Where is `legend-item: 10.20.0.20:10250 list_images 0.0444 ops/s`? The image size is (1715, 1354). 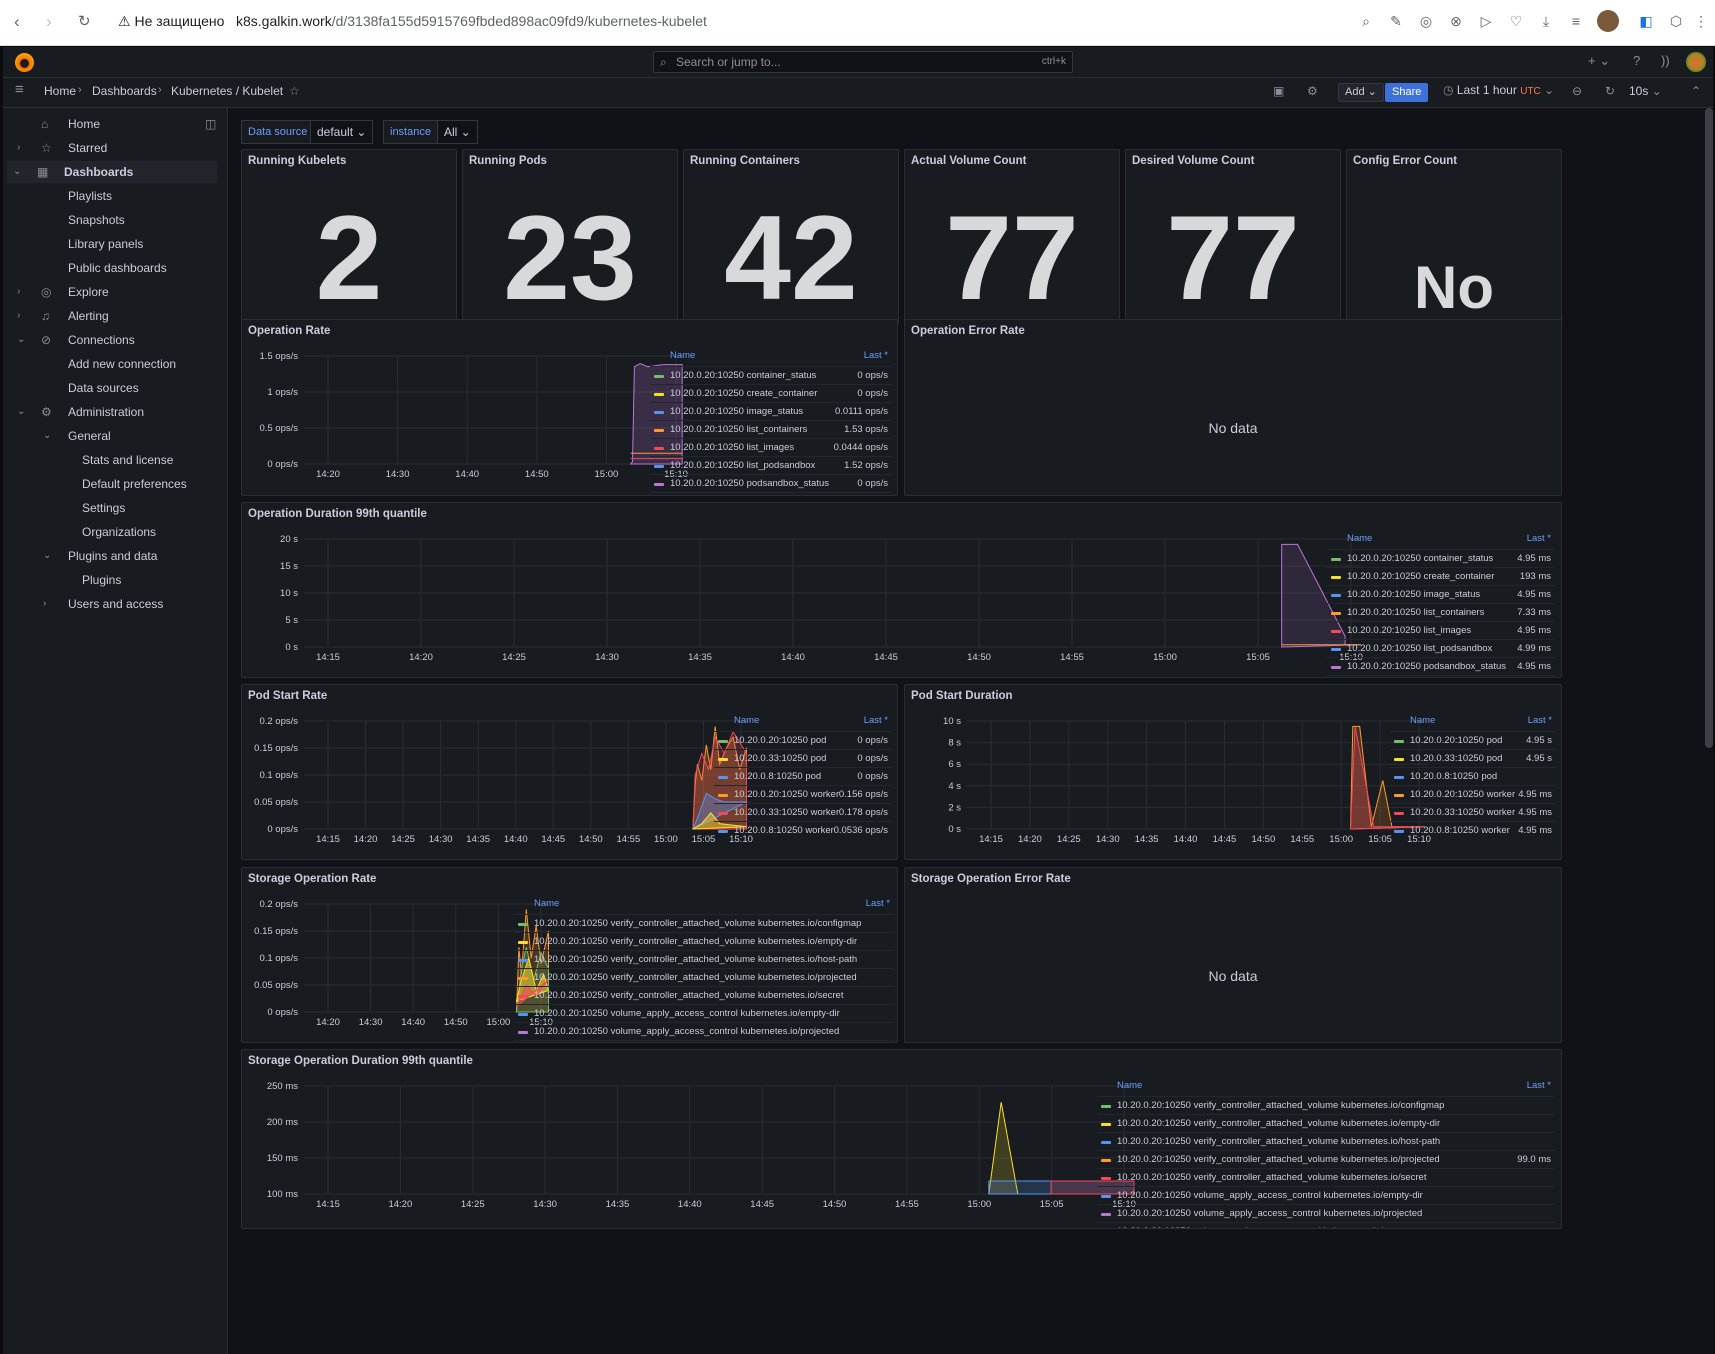 legend-item: 10.20.0.20:10250 list_images 0.0444 ops/s is located at coordinates (771, 447).